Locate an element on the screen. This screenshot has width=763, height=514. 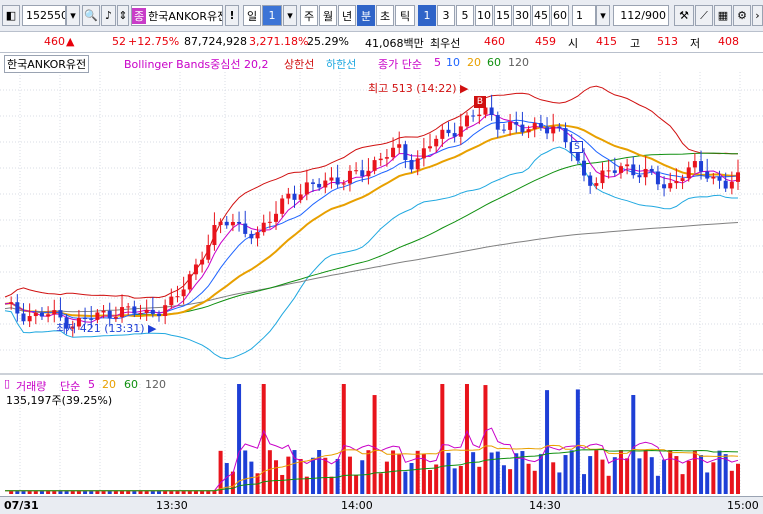
stepper-icon: ⇕ is located at coordinates (123, 15).